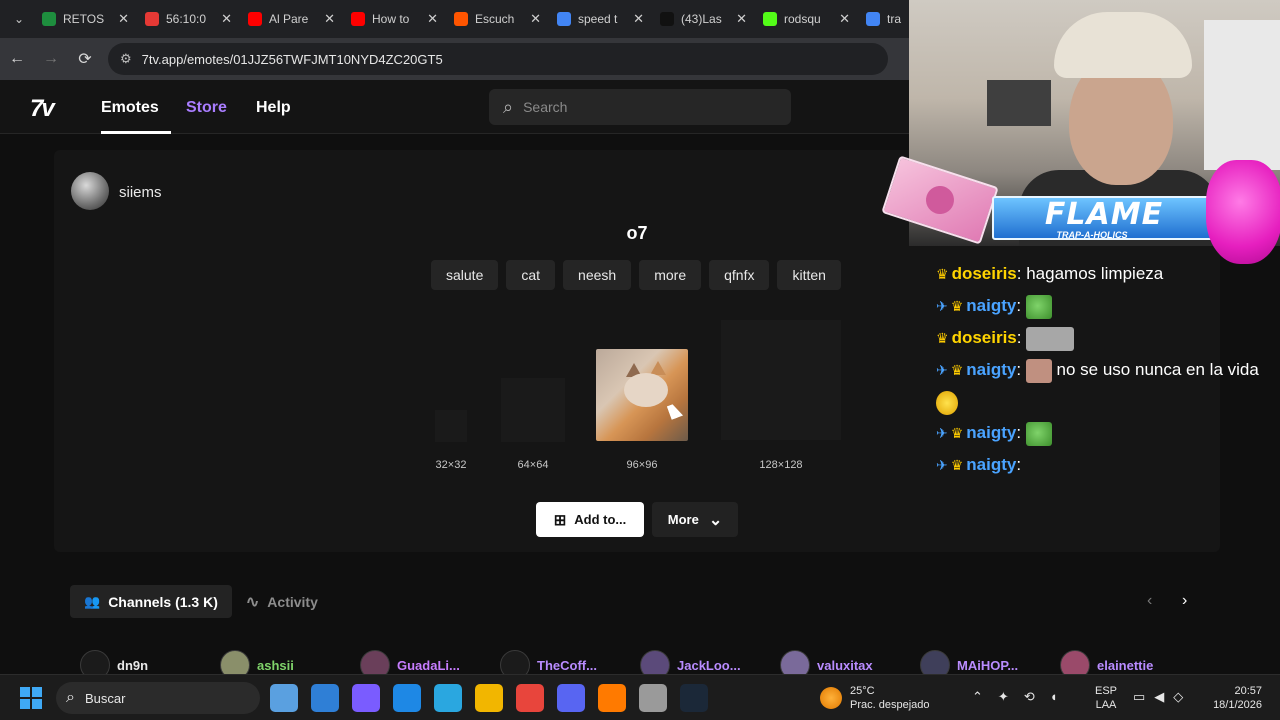 The height and width of the screenshot is (720, 1280). I want to click on emote-tag: neesh, so click(597, 275).